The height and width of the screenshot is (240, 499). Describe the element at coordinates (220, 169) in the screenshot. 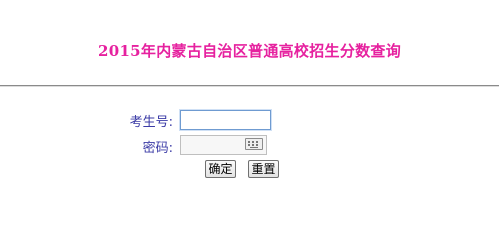

I see `submit-button: 确定` at that location.